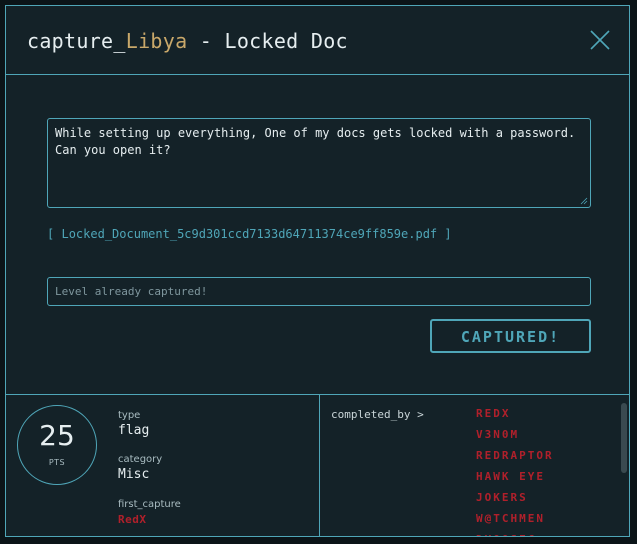  Describe the element at coordinates (140, 459) in the screenshot. I see `category-label: category` at that location.